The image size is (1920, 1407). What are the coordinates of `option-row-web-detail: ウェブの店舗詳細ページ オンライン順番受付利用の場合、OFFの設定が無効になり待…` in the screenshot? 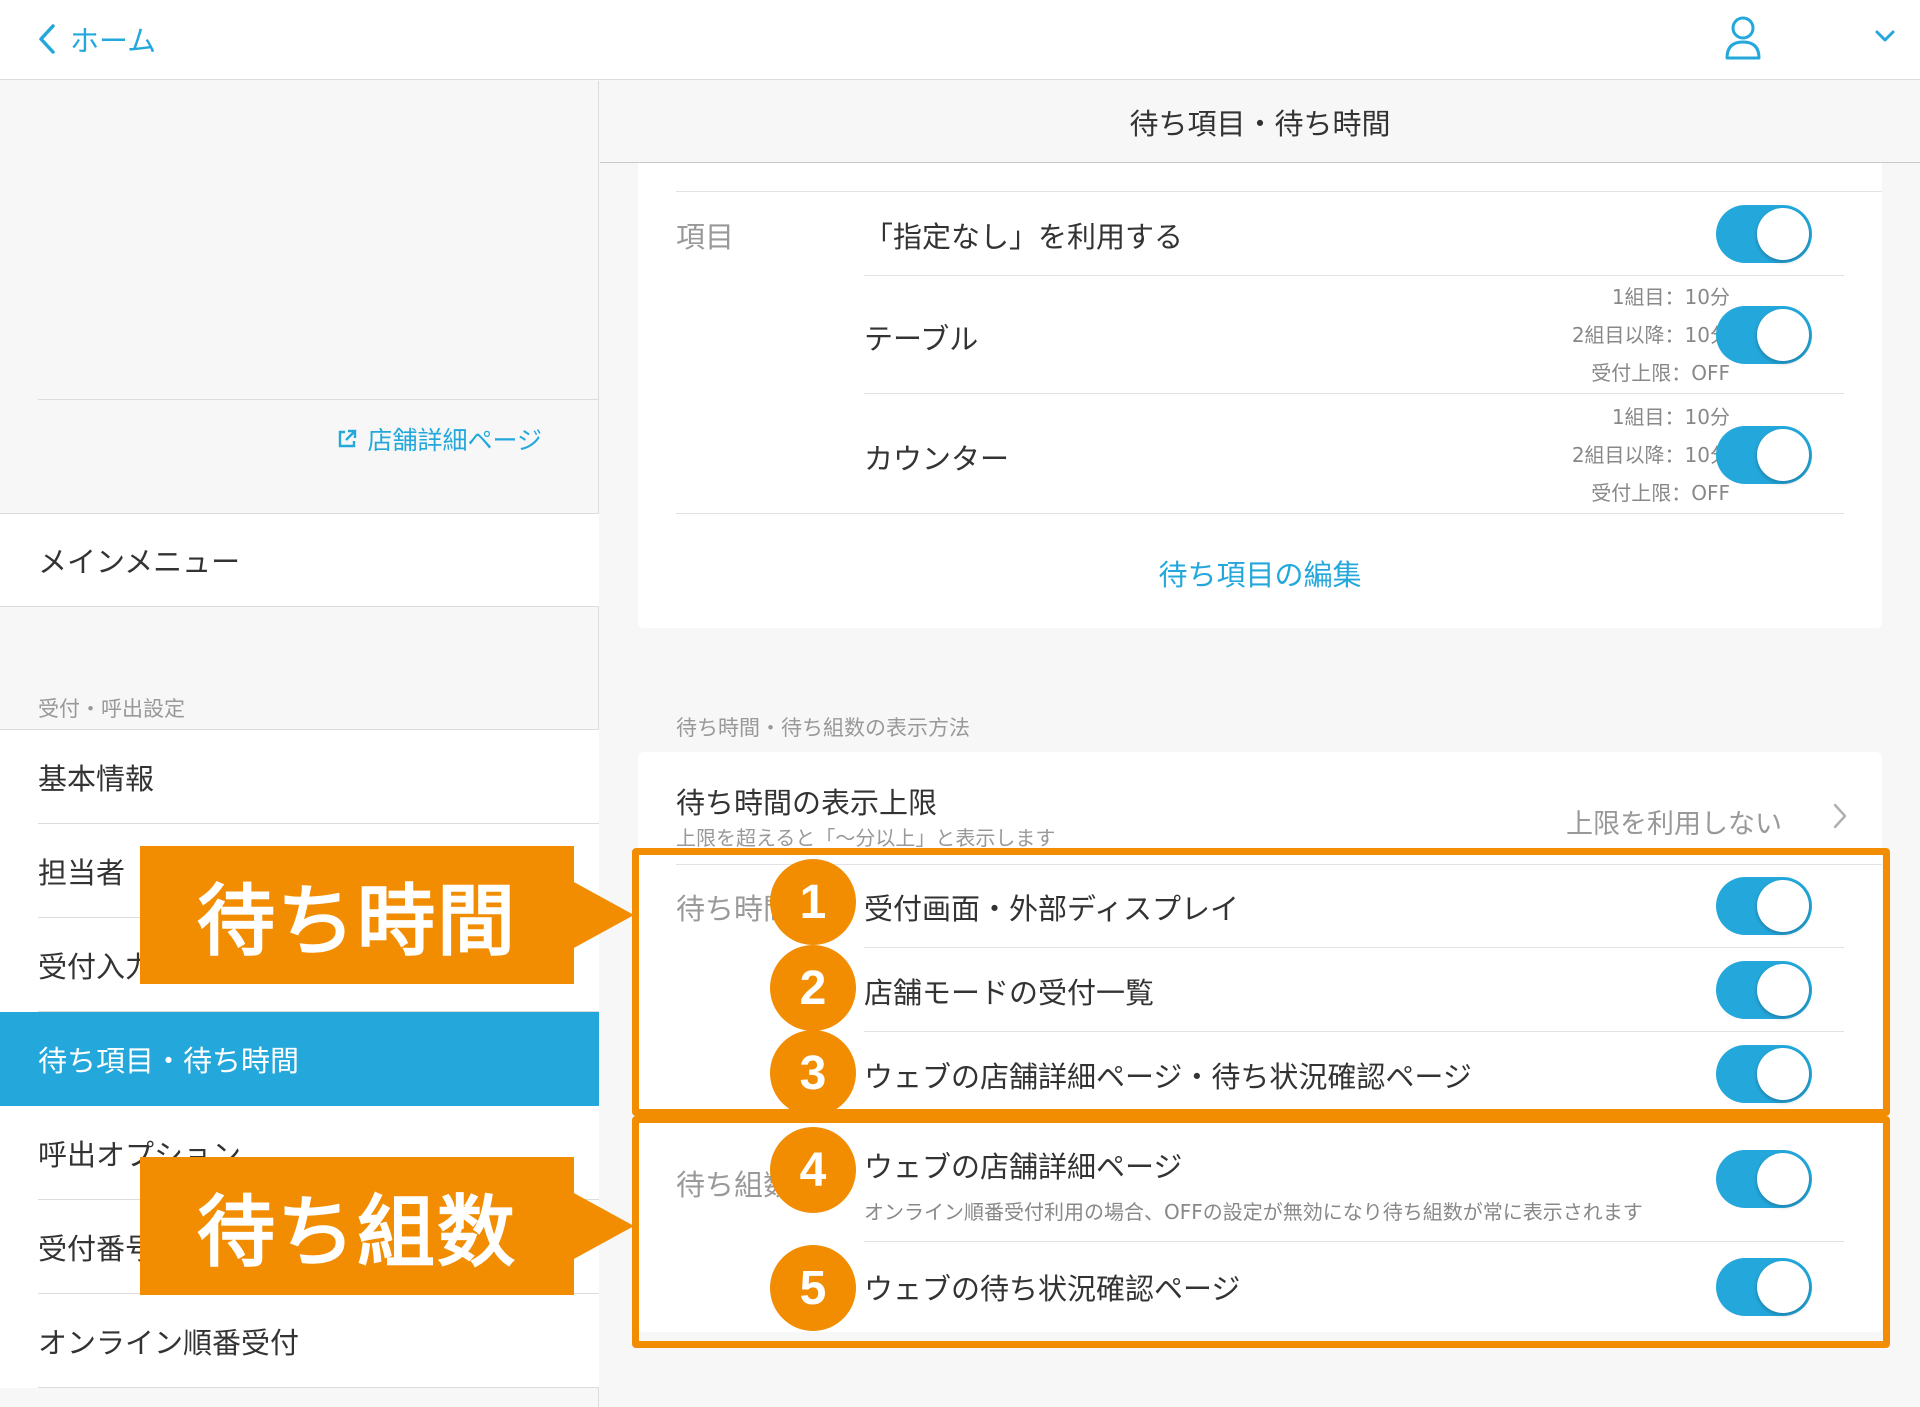 It's located at (1354, 1179).